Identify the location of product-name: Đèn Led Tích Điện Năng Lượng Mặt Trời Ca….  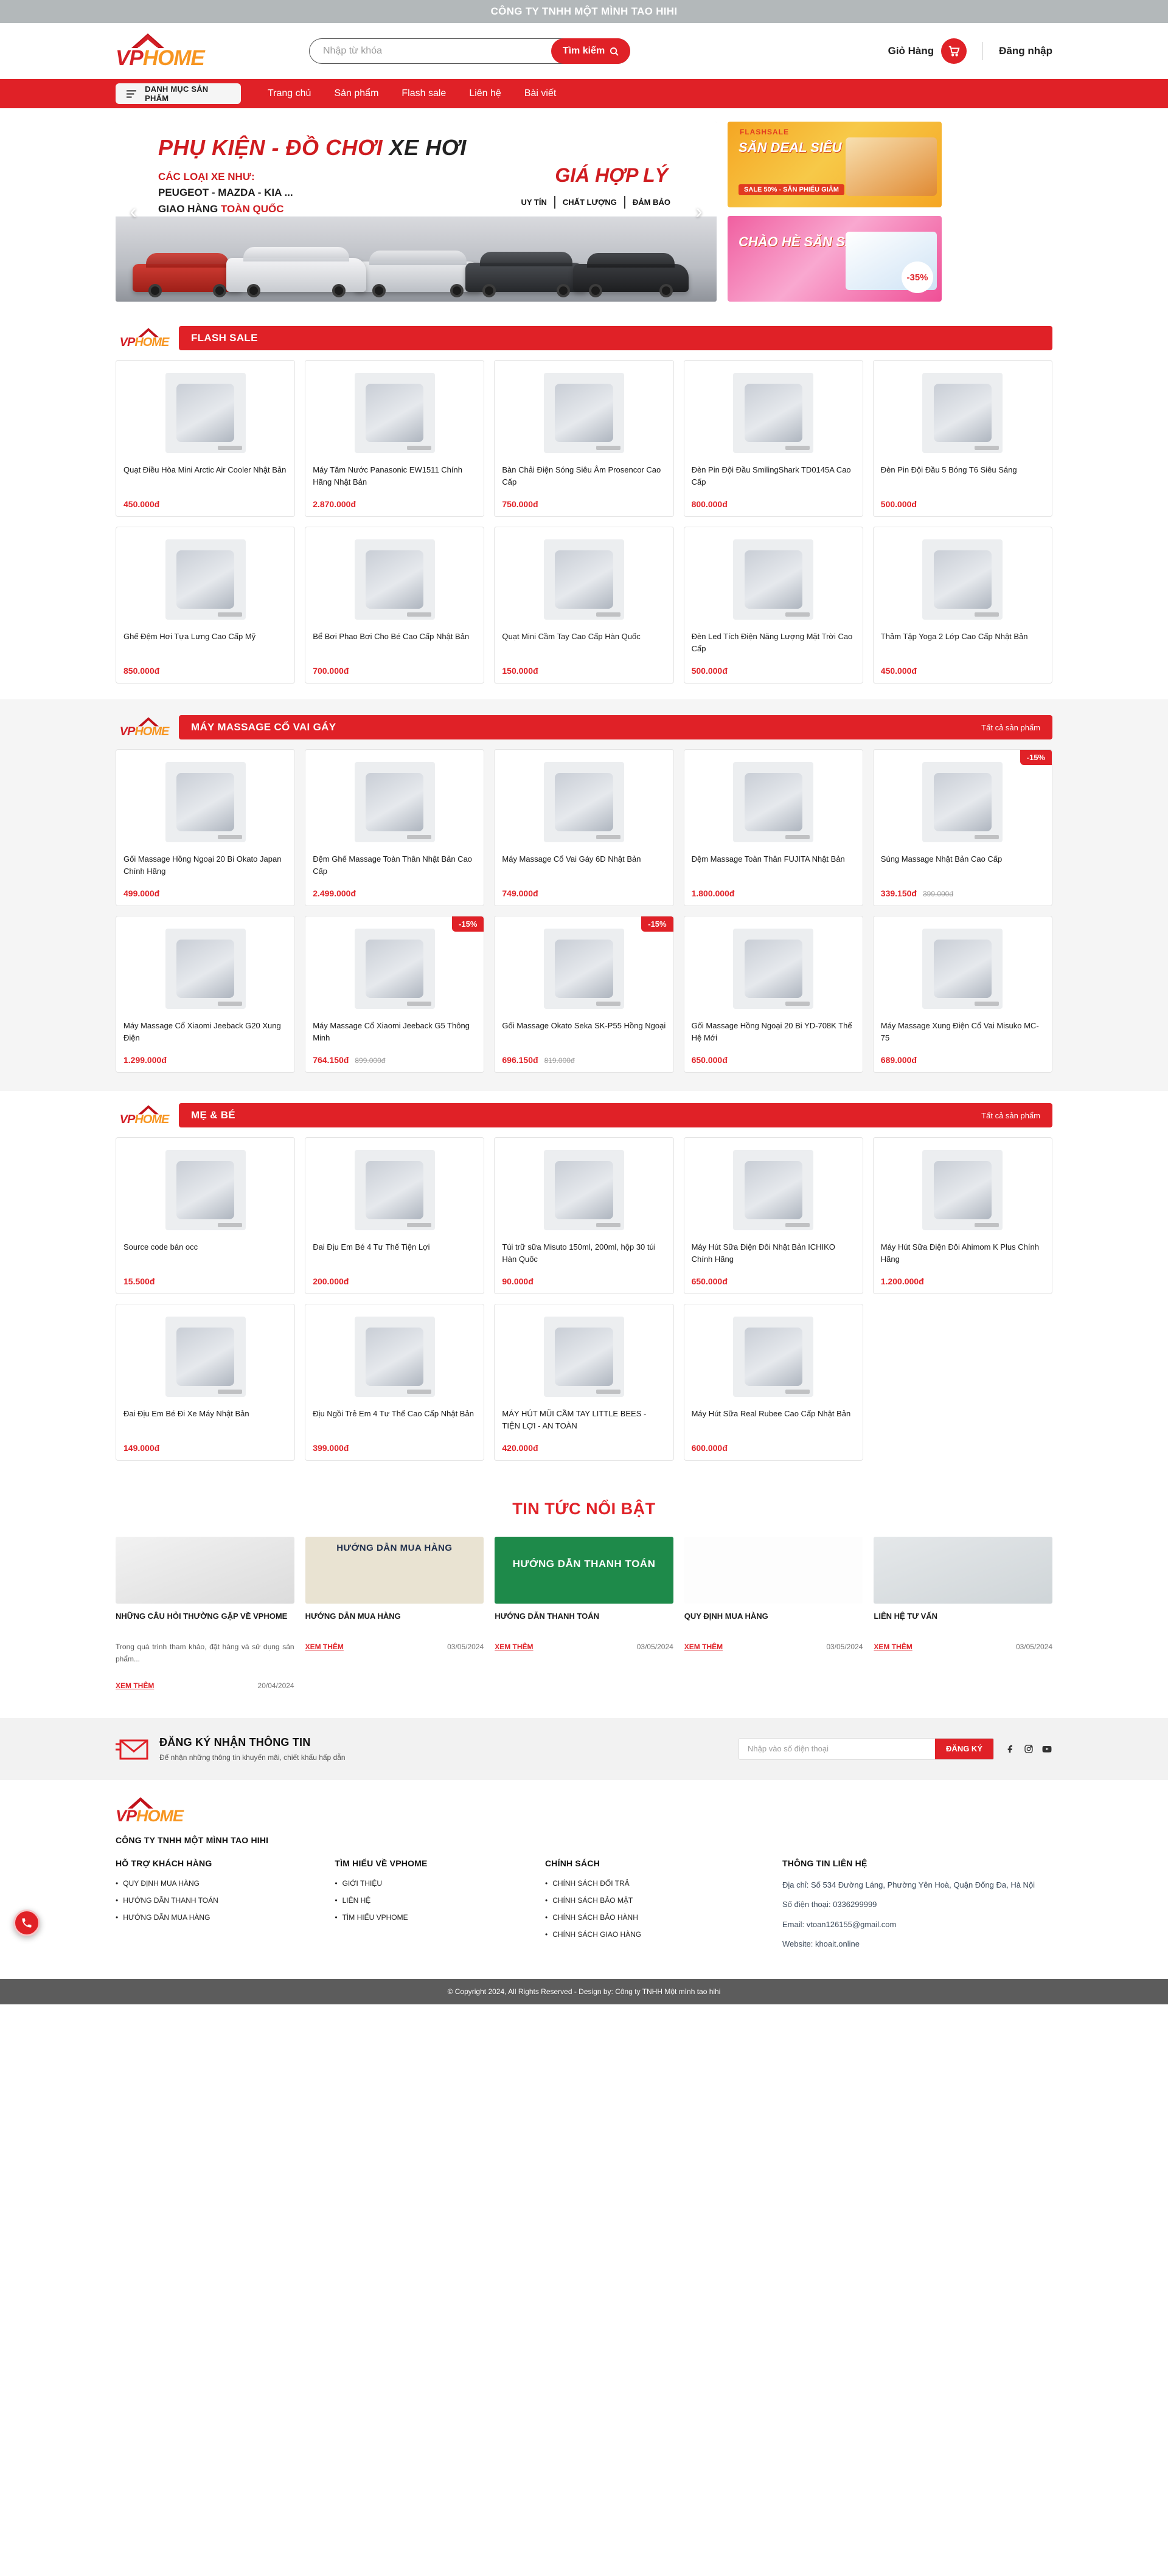
(772, 642).